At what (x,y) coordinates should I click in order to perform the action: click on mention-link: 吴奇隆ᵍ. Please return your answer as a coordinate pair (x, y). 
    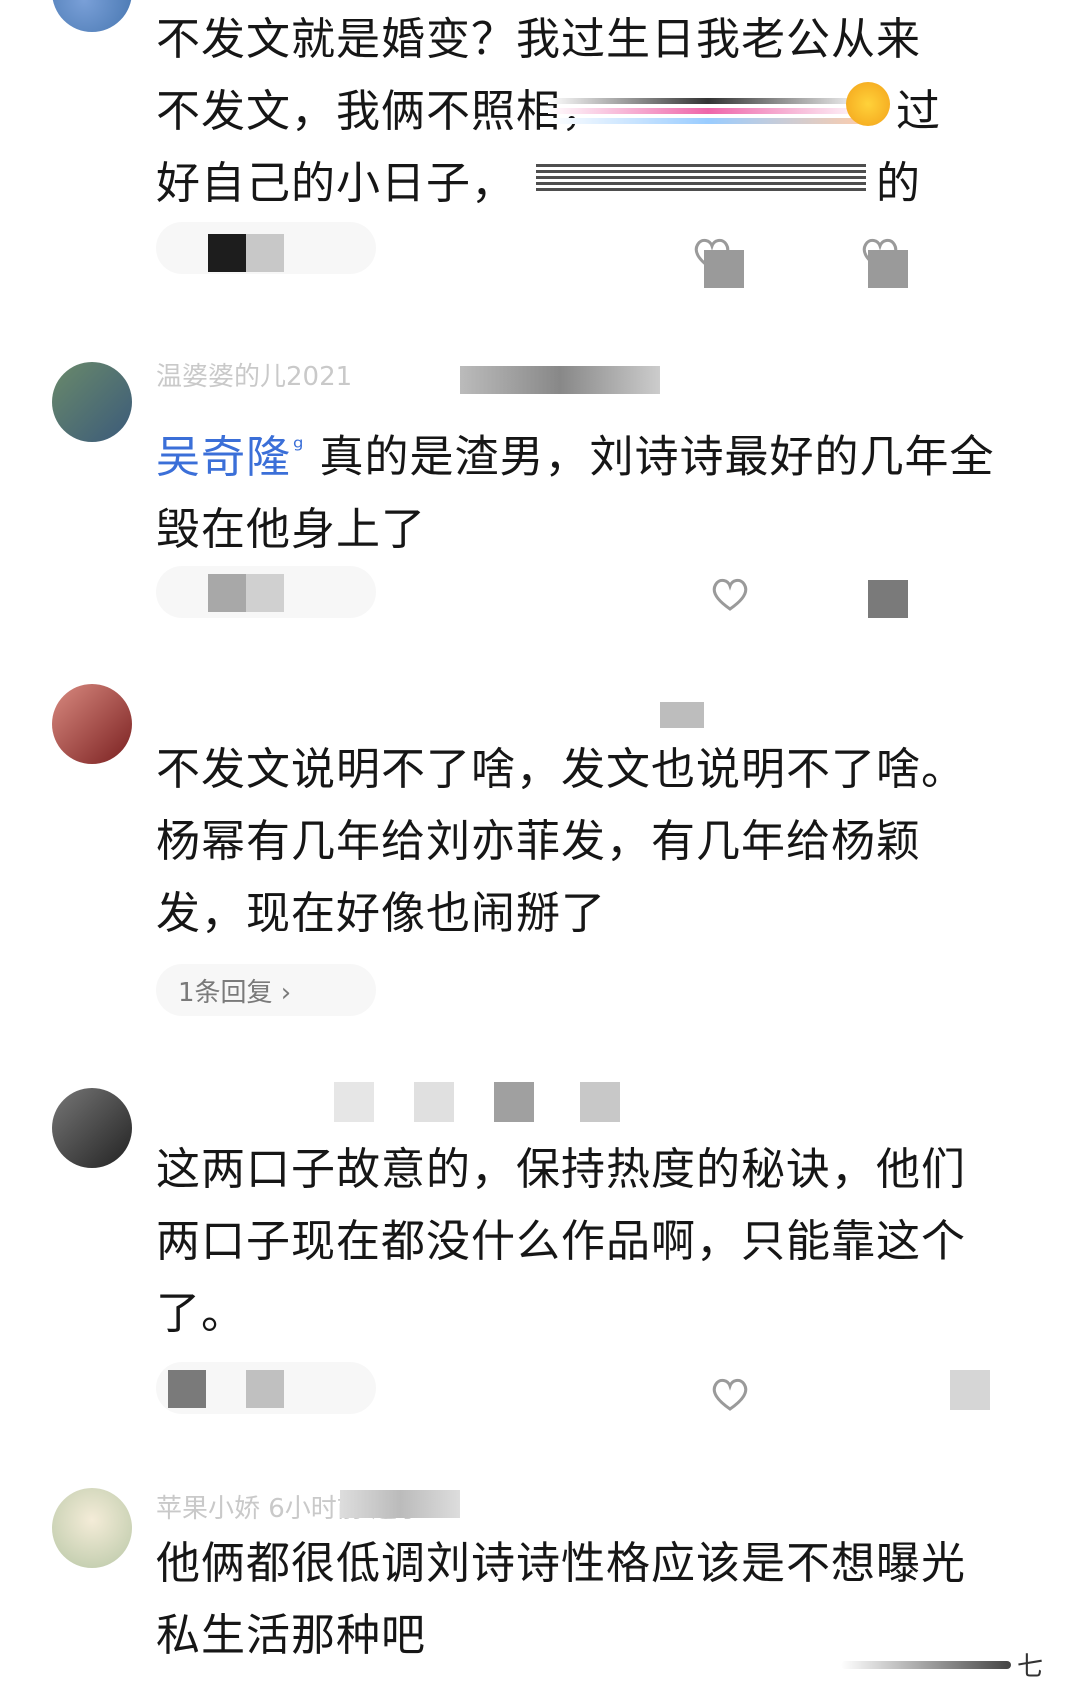
    Looking at the image, I should click on (230, 457).